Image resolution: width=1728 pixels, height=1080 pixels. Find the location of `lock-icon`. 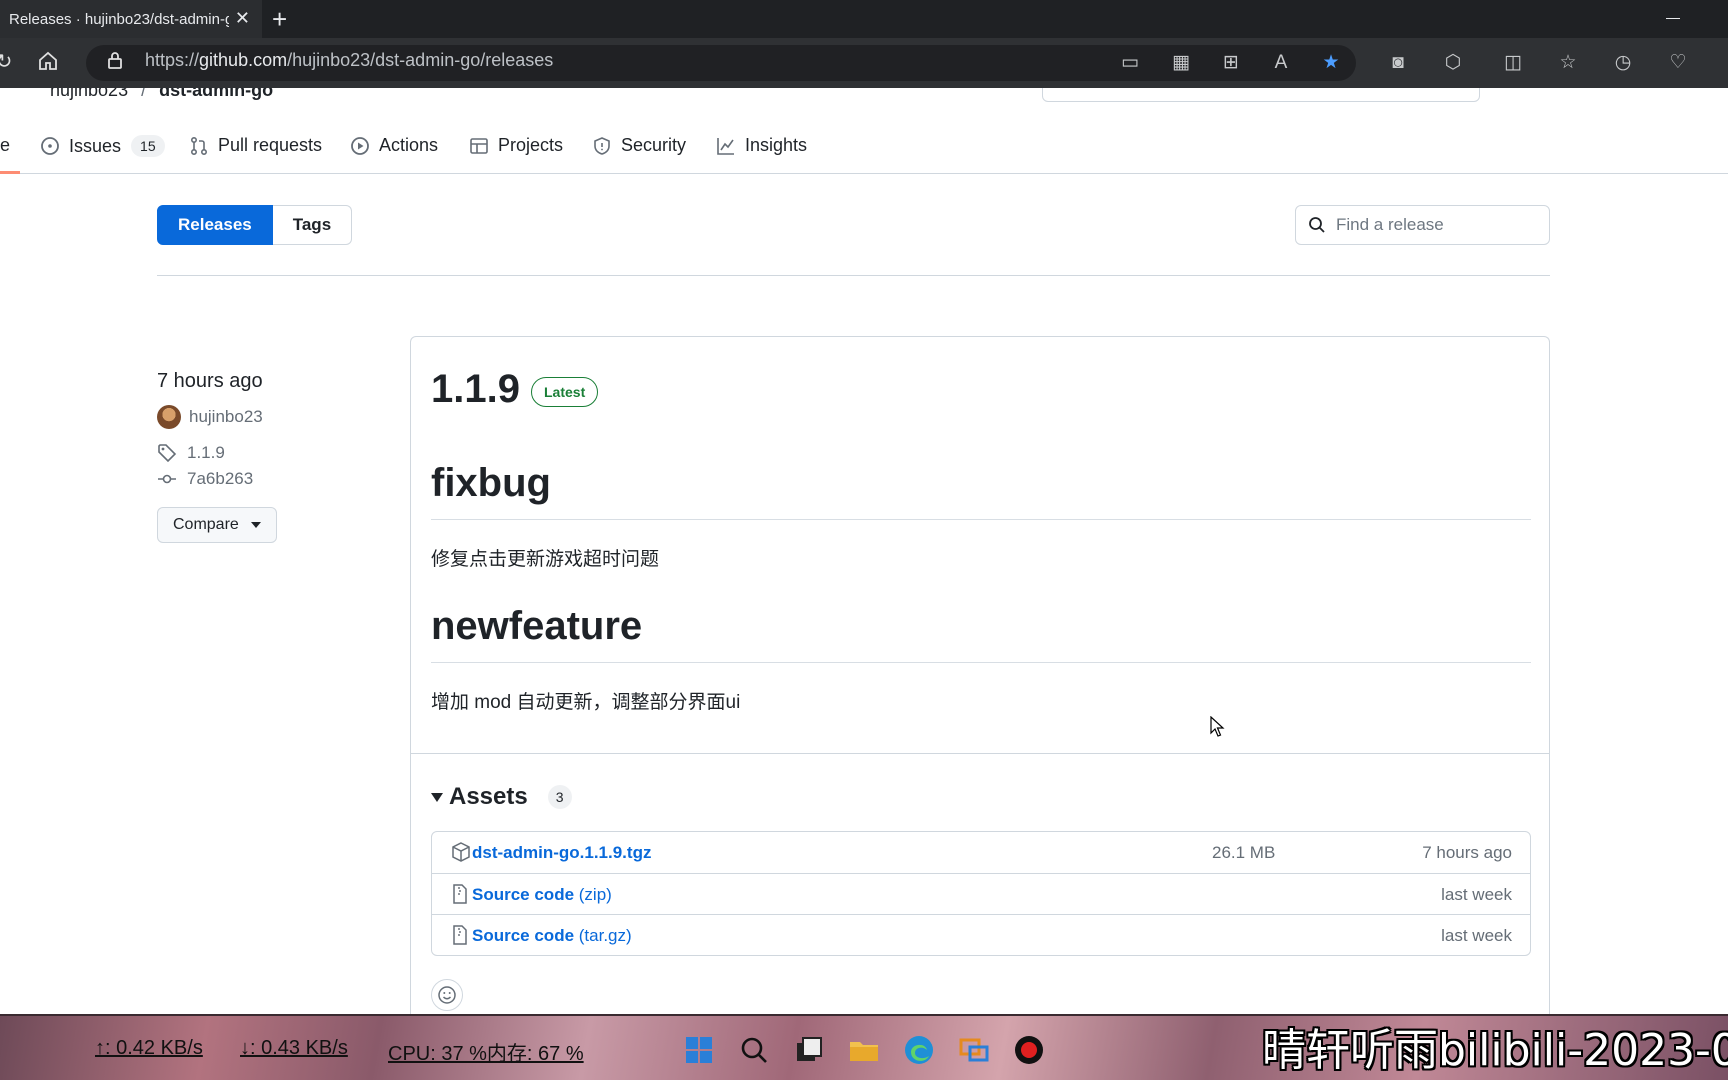

lock-icon is located at coordinates (115, 62).